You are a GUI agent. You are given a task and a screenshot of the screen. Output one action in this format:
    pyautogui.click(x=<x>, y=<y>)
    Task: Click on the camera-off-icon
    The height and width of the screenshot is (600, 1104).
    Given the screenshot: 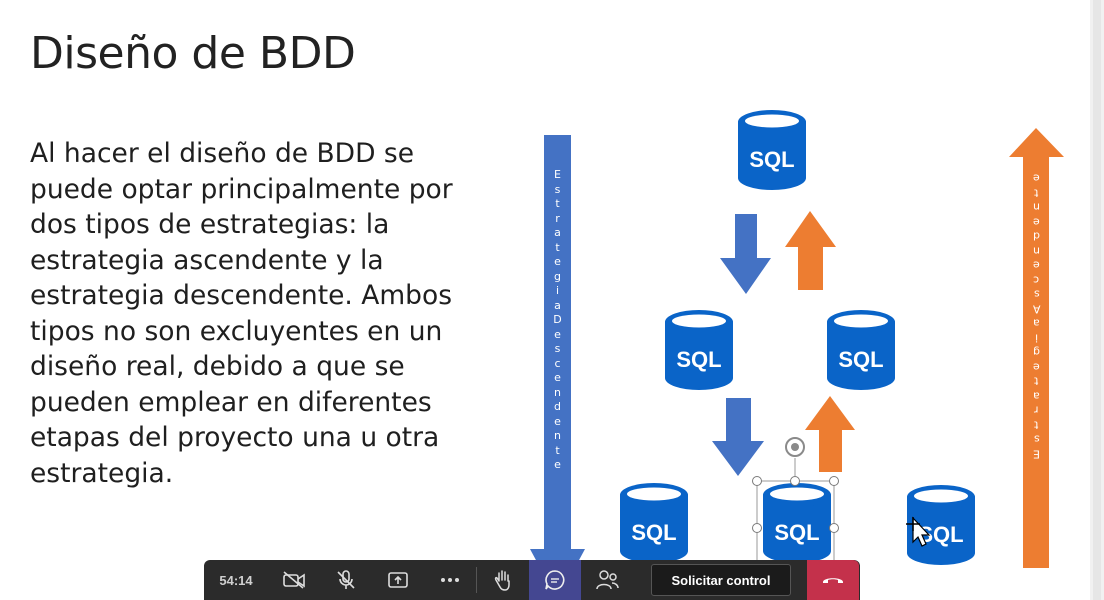 What is the action you would take?
    pyautogui.click(x=294, y=580)
    